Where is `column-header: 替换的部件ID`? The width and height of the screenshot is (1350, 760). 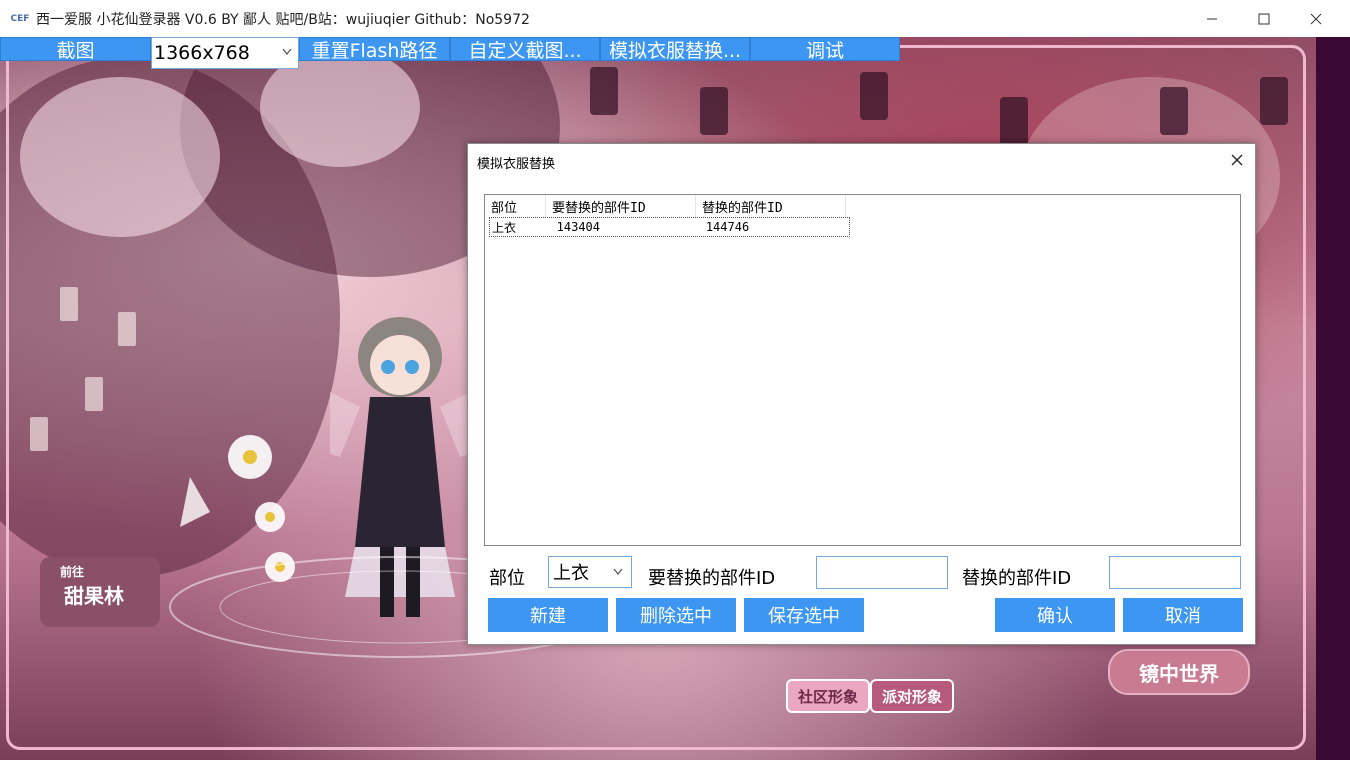
column-header: 替换的部件ID is located at coordinates (771, 206).